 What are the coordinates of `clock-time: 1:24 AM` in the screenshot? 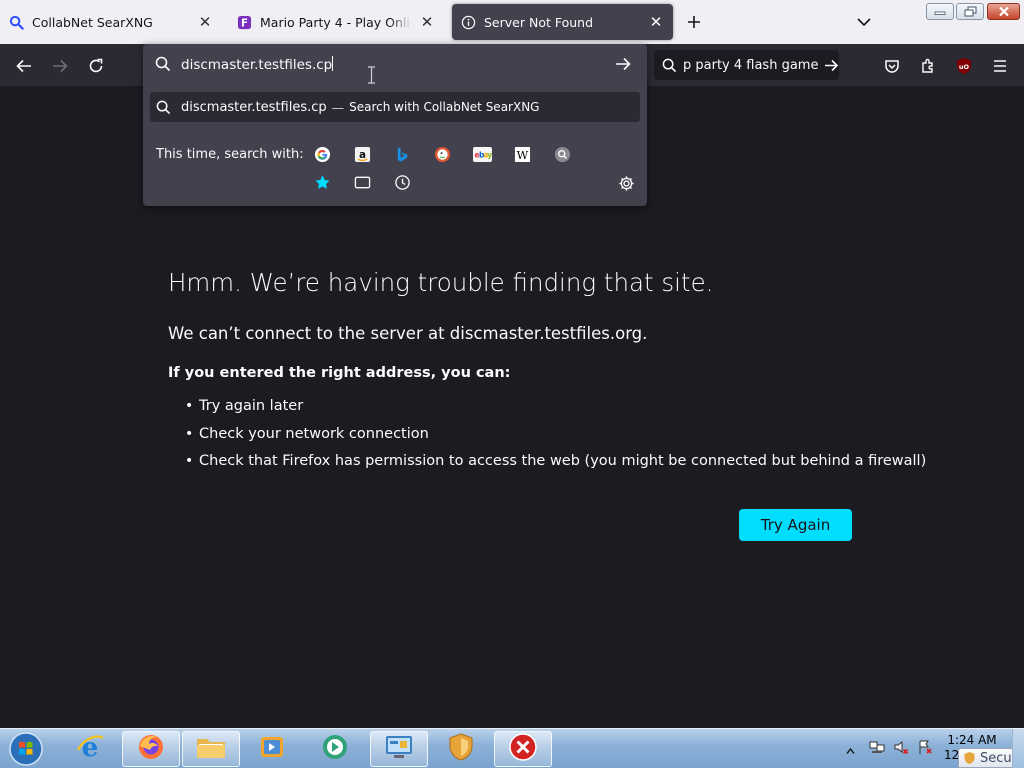 It's located at (972, 740).